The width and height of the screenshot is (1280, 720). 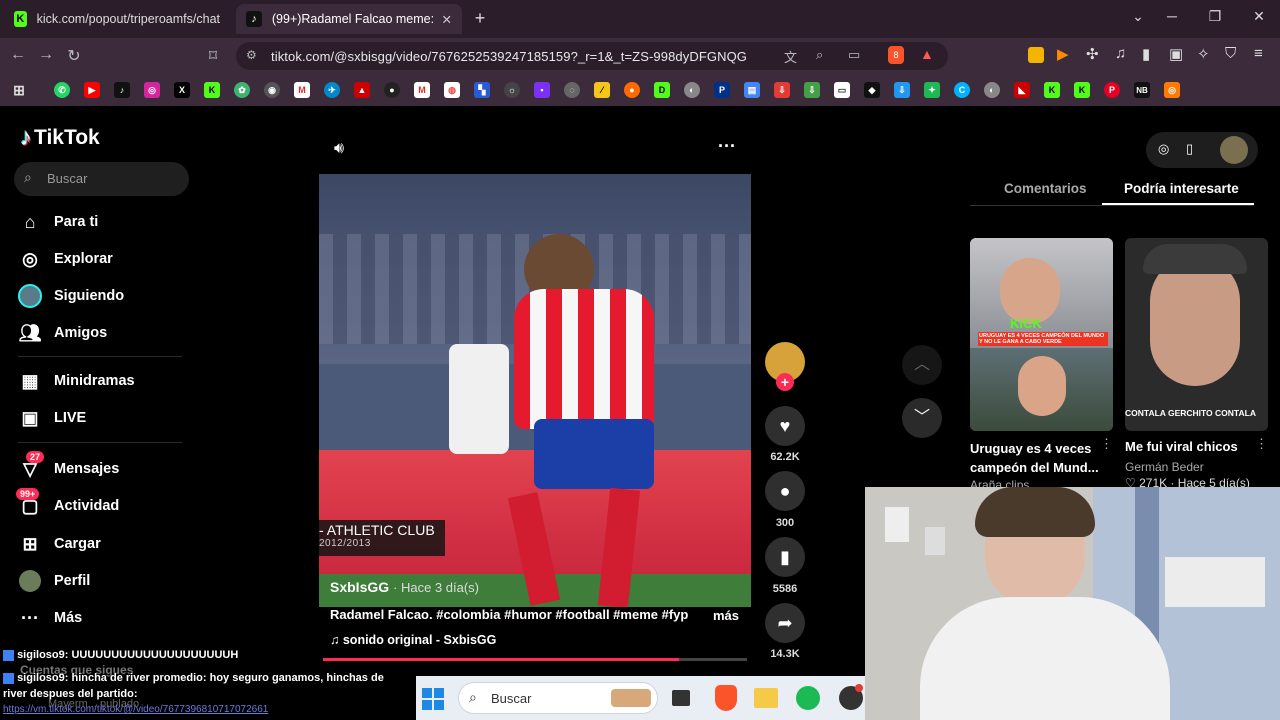 I want to click on nav-minidramas: ▦ Minidramas, so click(x=76, y=381).